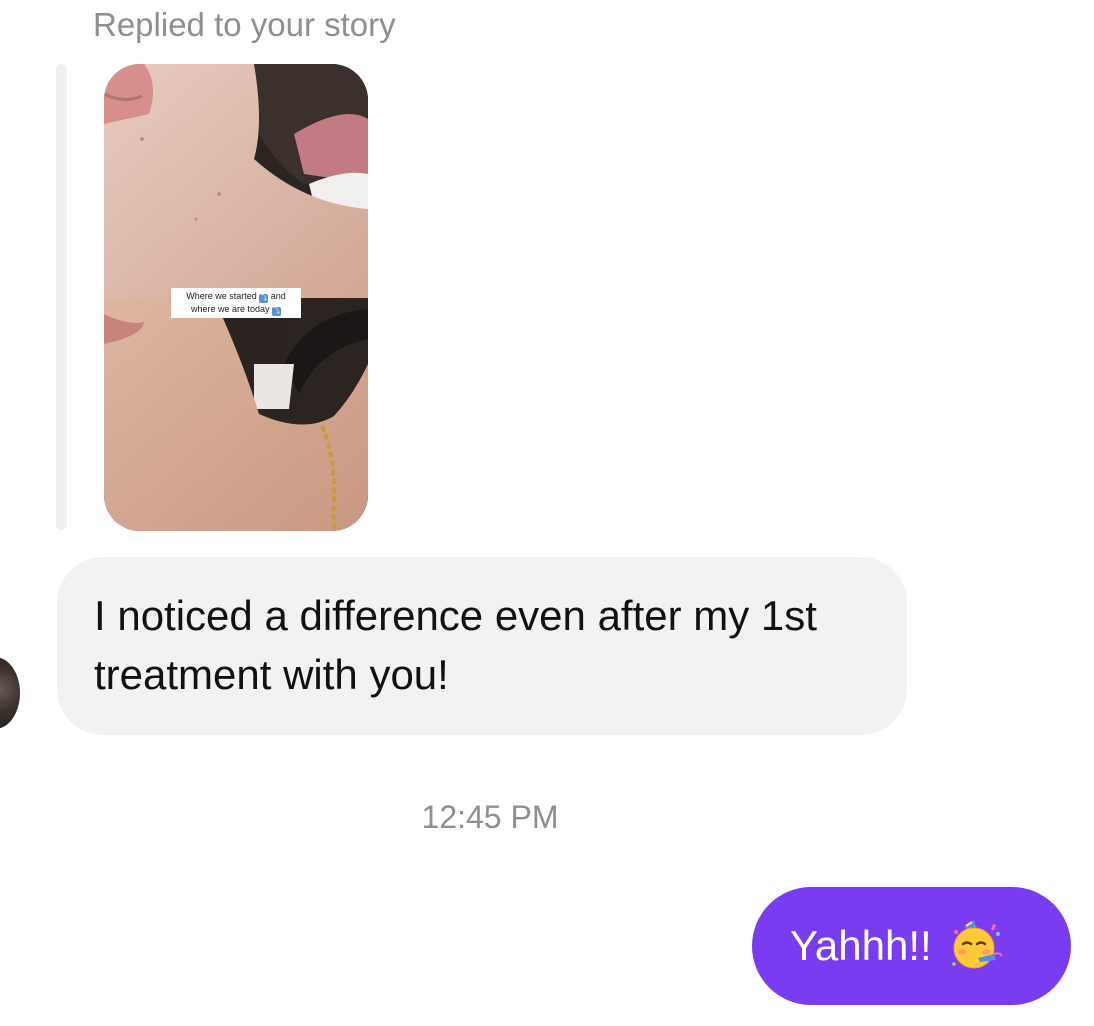 The image size is (1094, 1026). I want to click on story-caption-line2: where we are today, so click(230, 309).